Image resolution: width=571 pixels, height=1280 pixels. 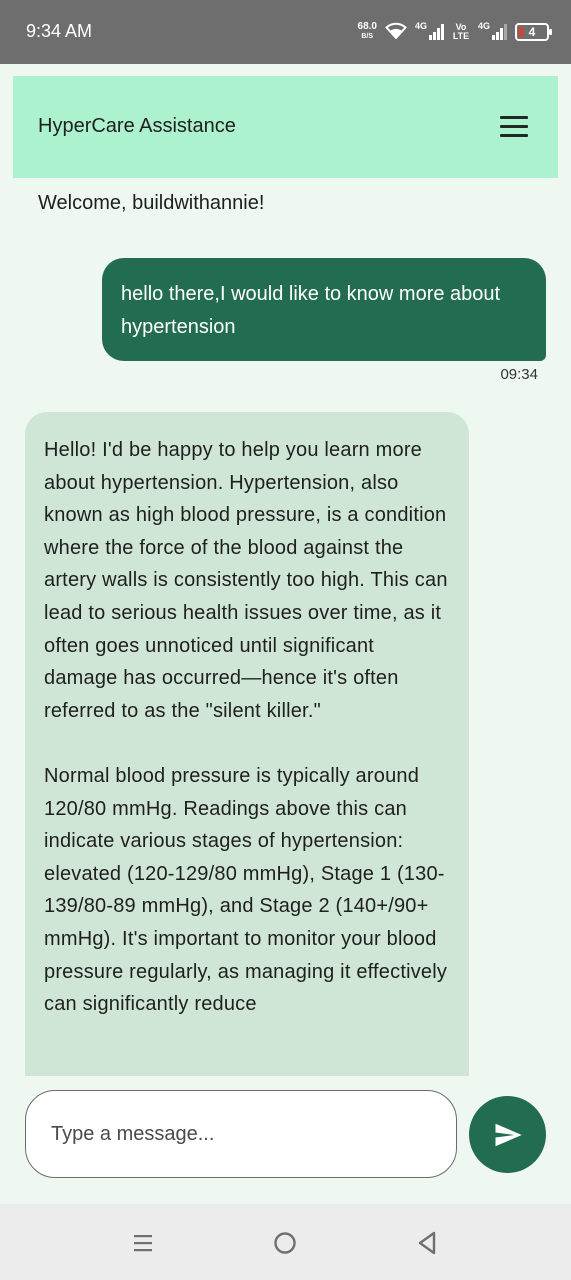 What do you see at coordinates (59, 31) in the screenshot?
I see `status-time: 9:34 AM` at bounding box center [59, 31].